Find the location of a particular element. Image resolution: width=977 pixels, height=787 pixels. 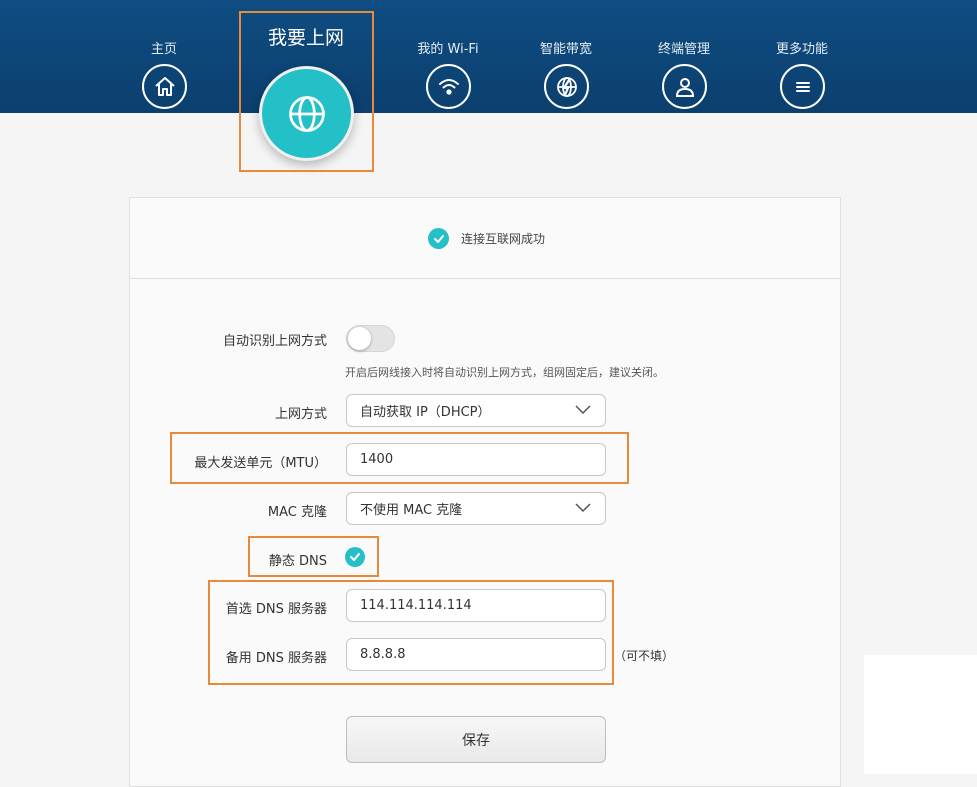

primary-dns-value: 114.114.114.114 is located at coordinates (416, 605).